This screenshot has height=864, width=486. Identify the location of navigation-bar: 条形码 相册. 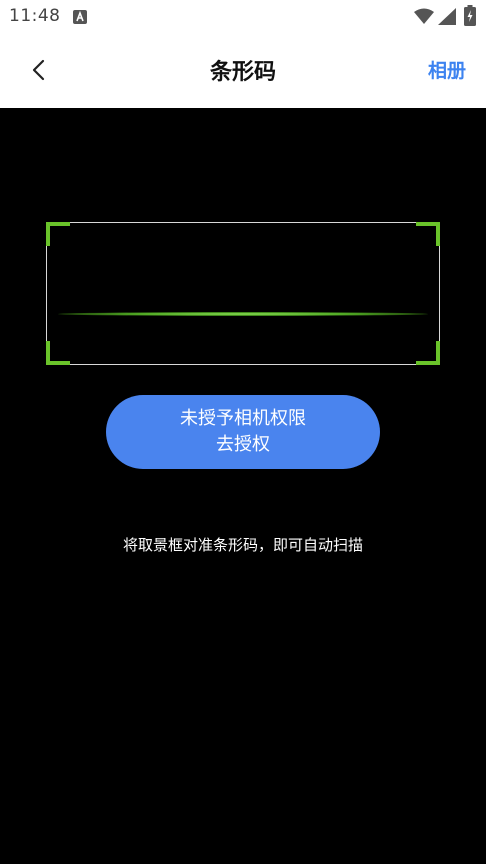
(243, 71).